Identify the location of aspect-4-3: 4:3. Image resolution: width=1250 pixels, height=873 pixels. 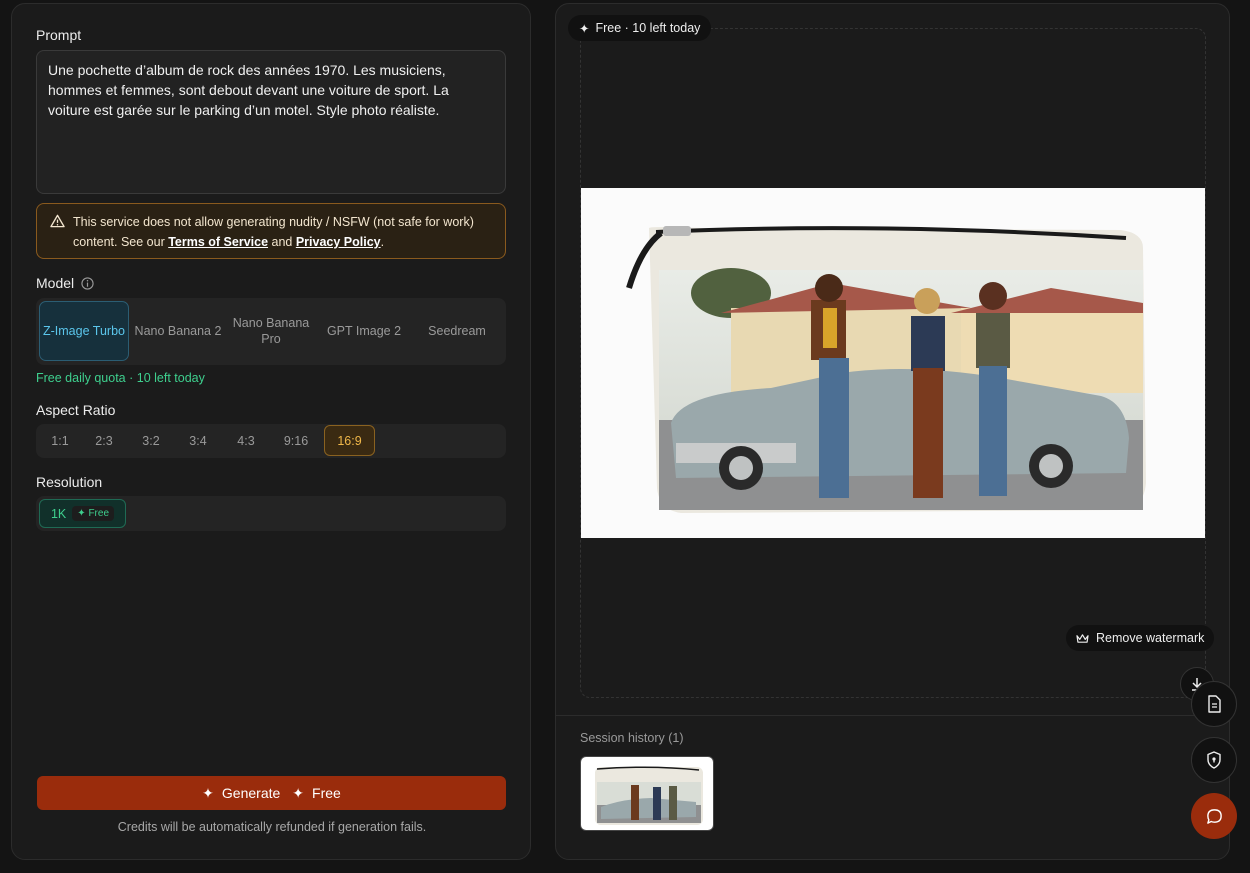
(246, 440).